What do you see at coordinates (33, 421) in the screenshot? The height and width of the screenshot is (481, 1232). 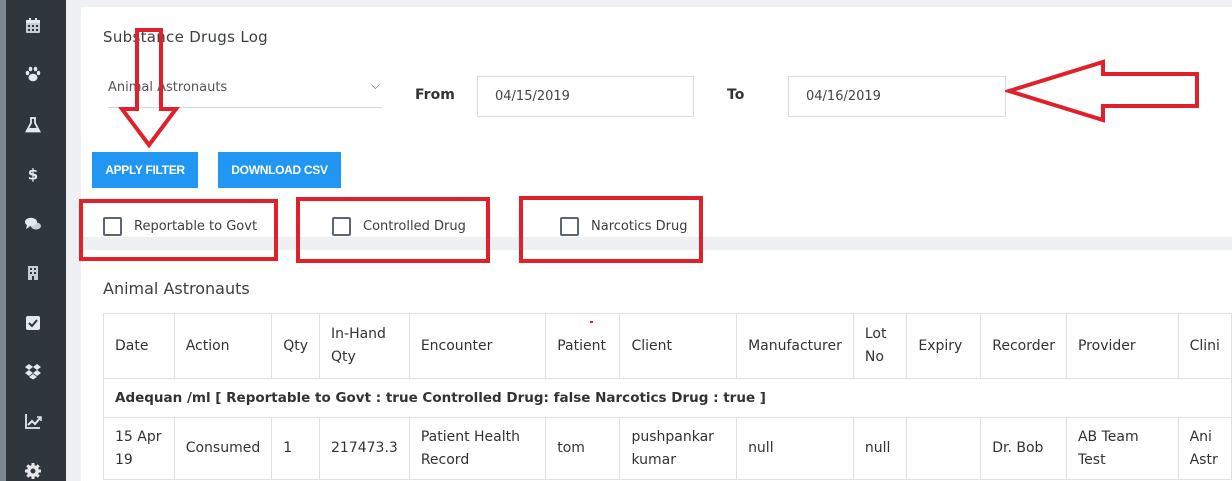 I see `chart-line-icon` at bounding box center [33, 421].